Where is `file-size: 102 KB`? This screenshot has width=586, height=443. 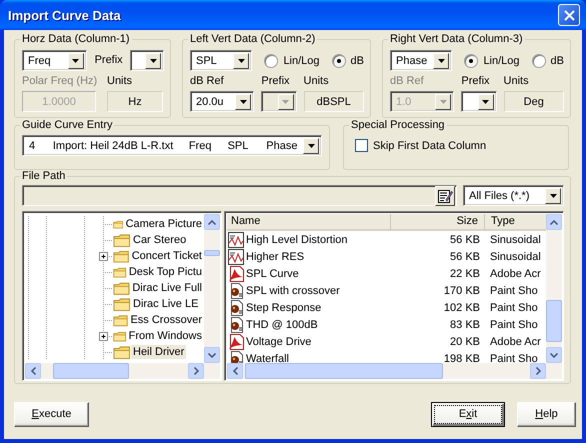
file-size: 102 KB is located at coordinates (461, 308).